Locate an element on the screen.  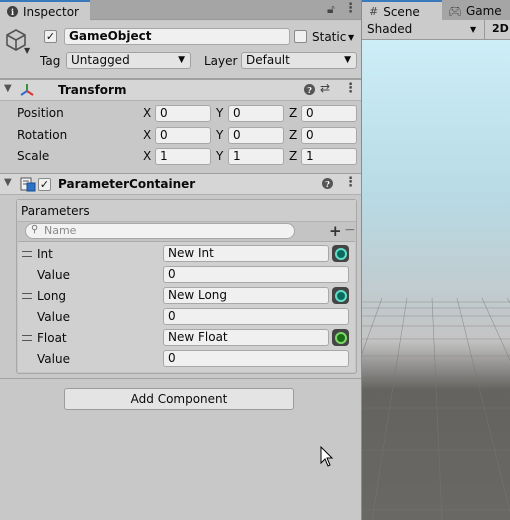
tab-scene: # Scene is located at coordinates (402, 10).